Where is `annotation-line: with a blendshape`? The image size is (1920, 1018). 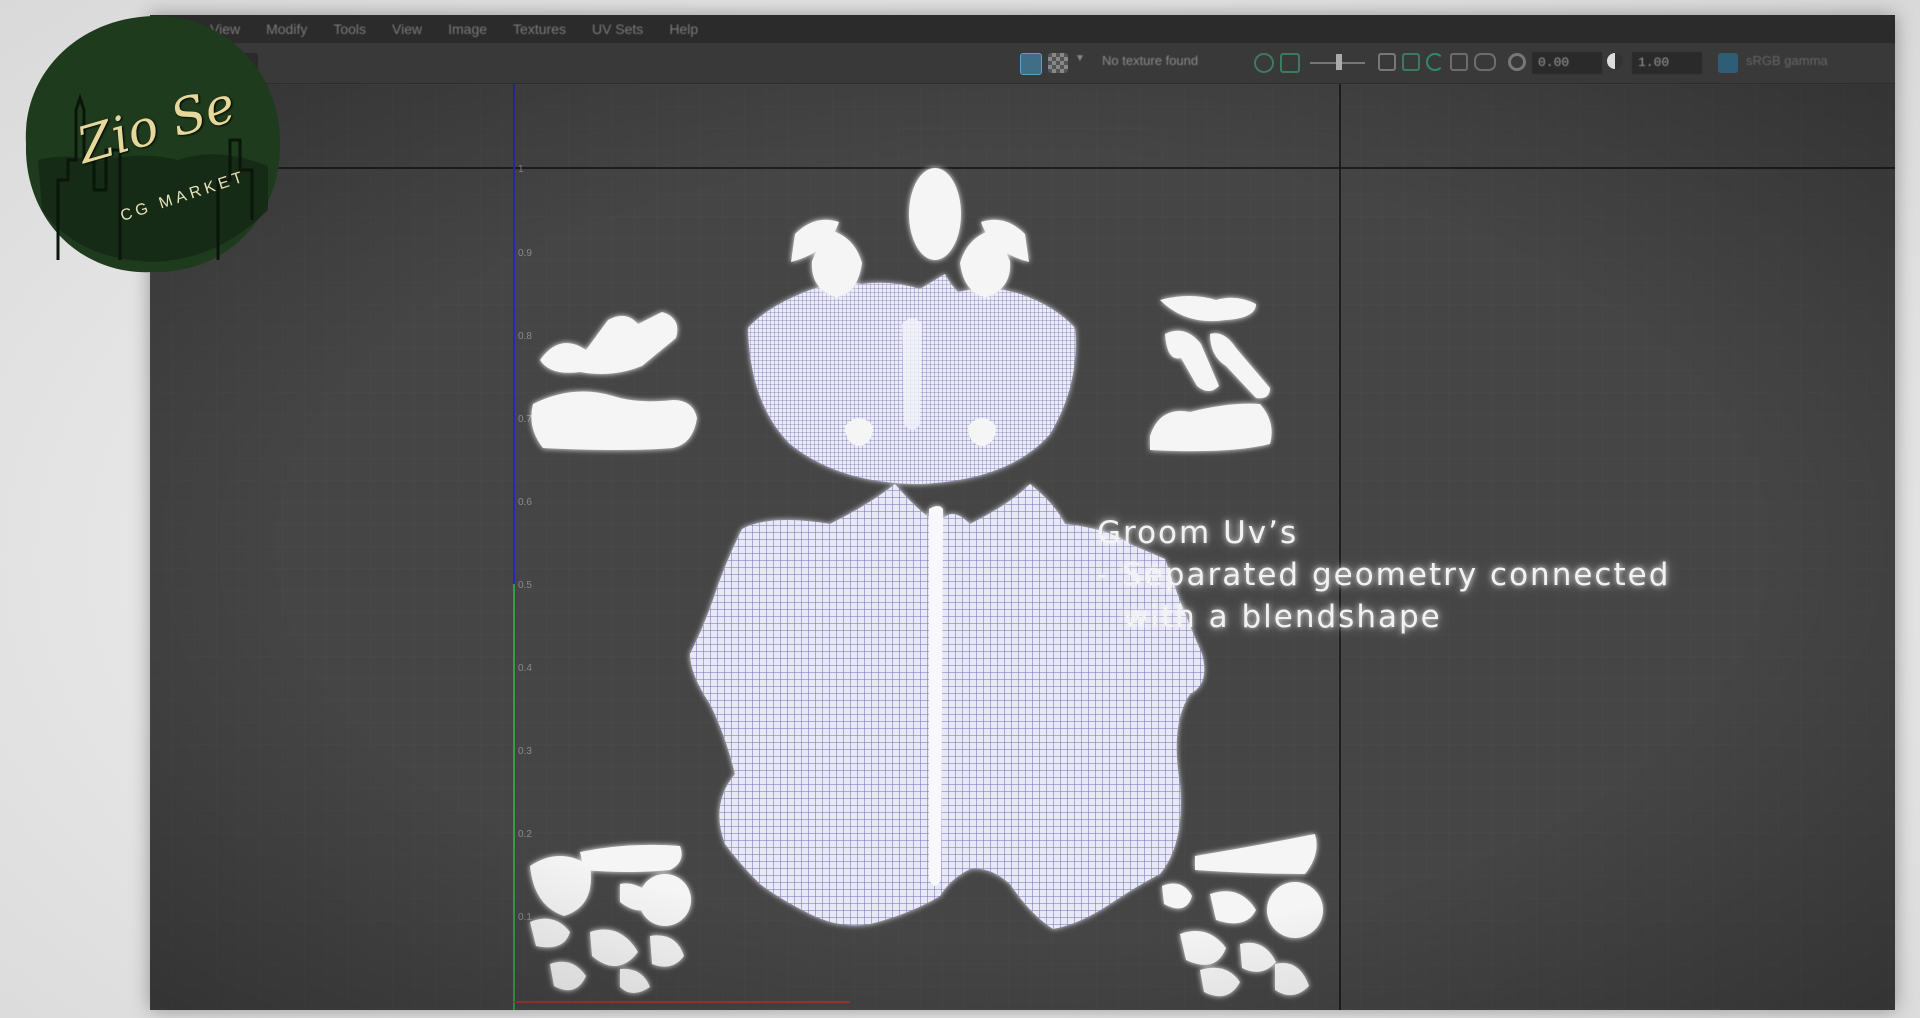
annotation-line: with a blendshape is located at coordinates (1282, 617).